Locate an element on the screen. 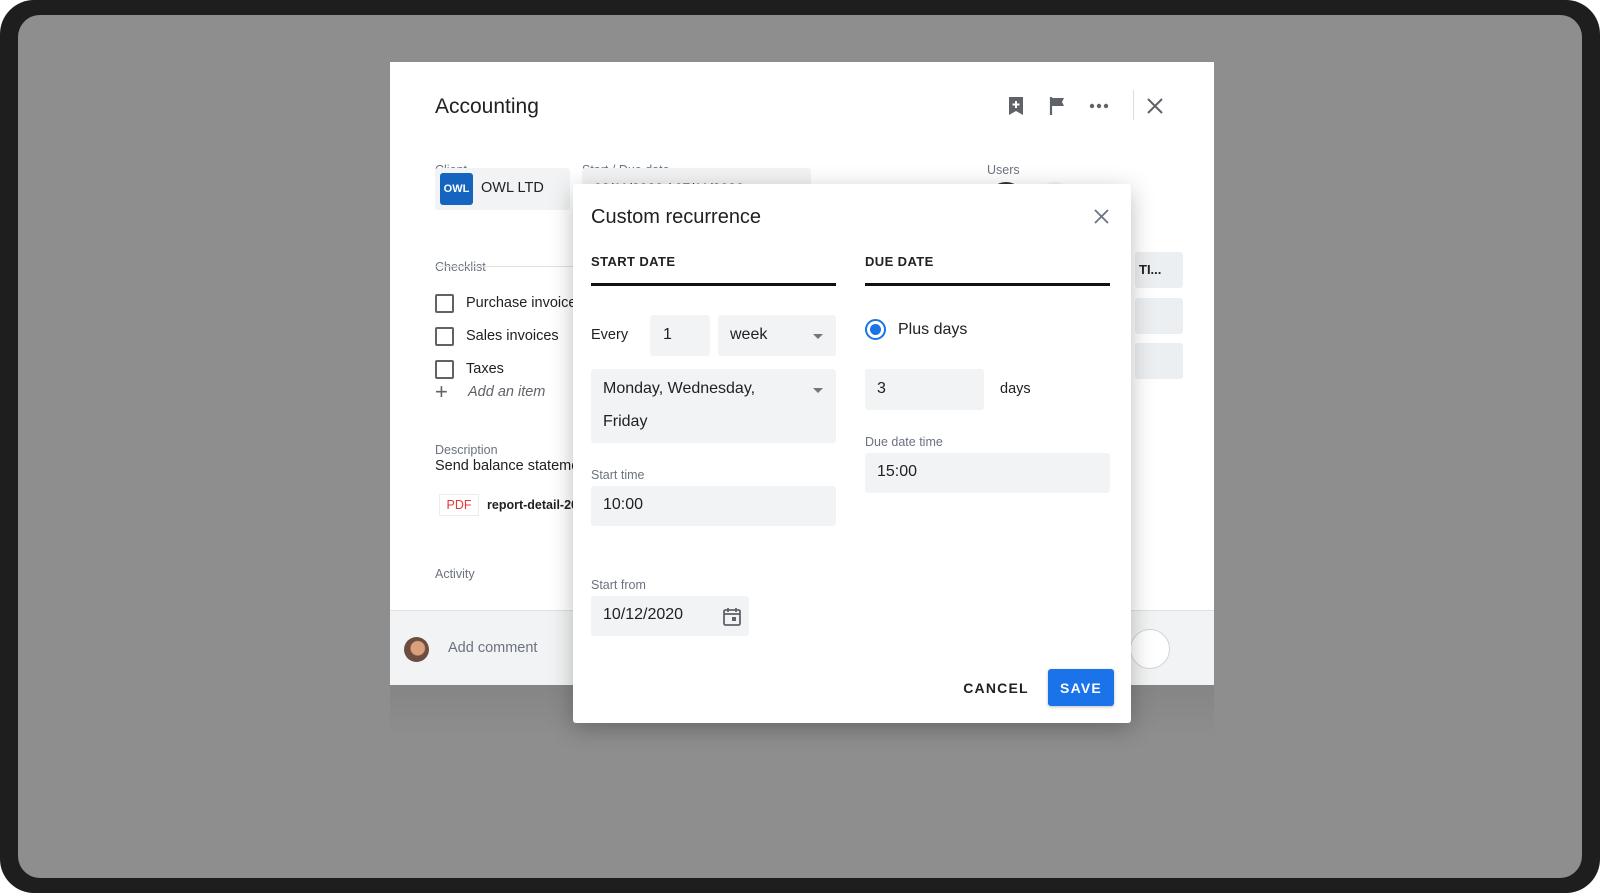 The image size is (1600, 893). plus-days-radio is located at coordinates (875, 329).